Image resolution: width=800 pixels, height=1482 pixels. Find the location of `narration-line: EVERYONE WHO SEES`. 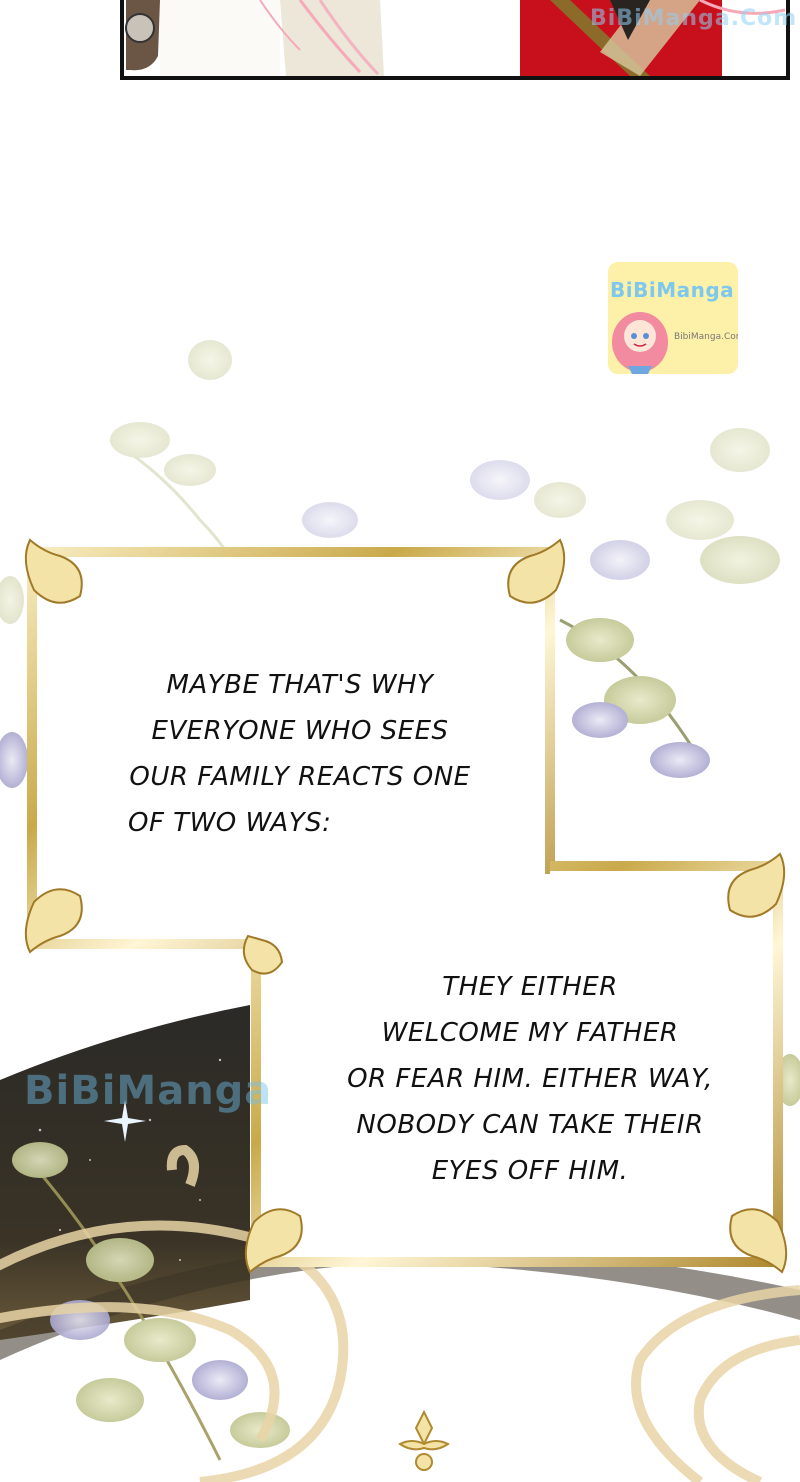

narration-line: EVERYONE WHO SEES is located at coordinates (300, 731).